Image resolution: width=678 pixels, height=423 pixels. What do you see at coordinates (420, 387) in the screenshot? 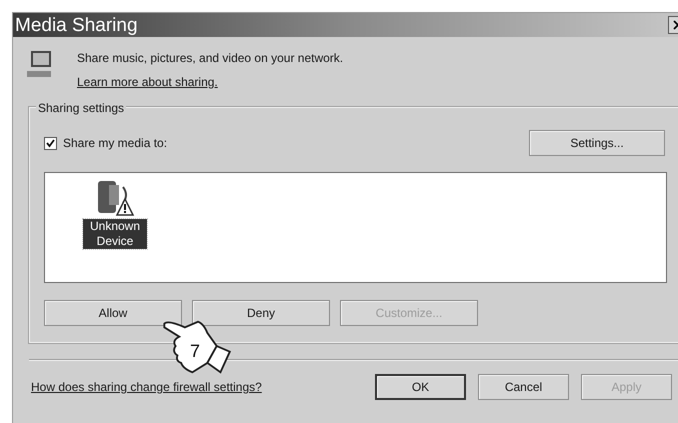
I see `default-button: OK` at bounding box center [420, 387].